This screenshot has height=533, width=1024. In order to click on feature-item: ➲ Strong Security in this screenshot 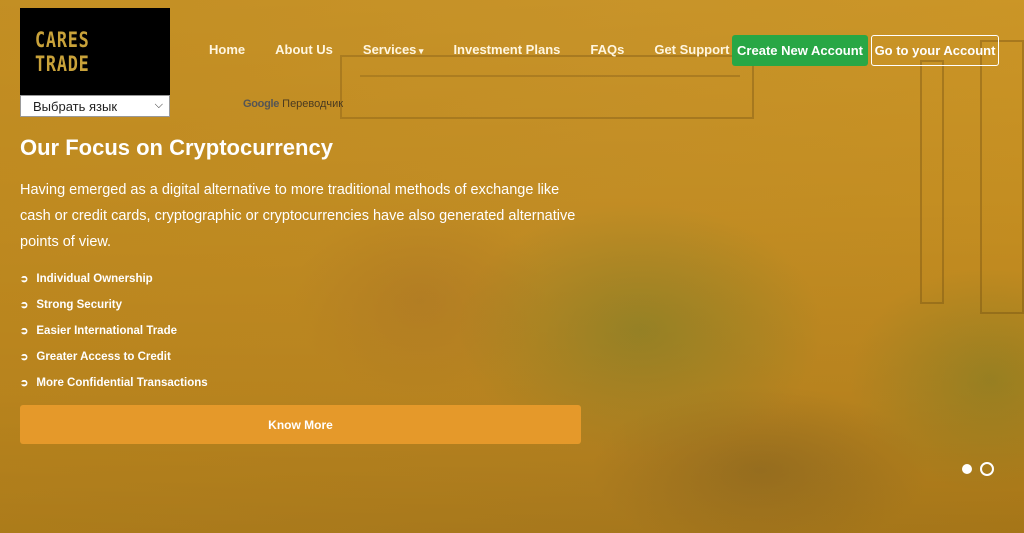, I will do `click(114, 305)`.